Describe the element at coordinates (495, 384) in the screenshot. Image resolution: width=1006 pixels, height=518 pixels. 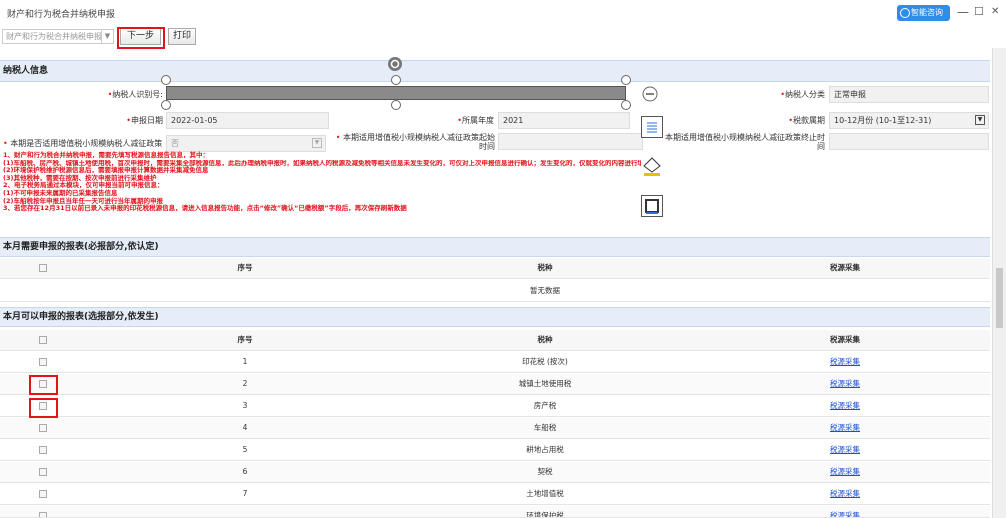
I see `table-row: 2 城镇土地使用税 税源采集` at that location.